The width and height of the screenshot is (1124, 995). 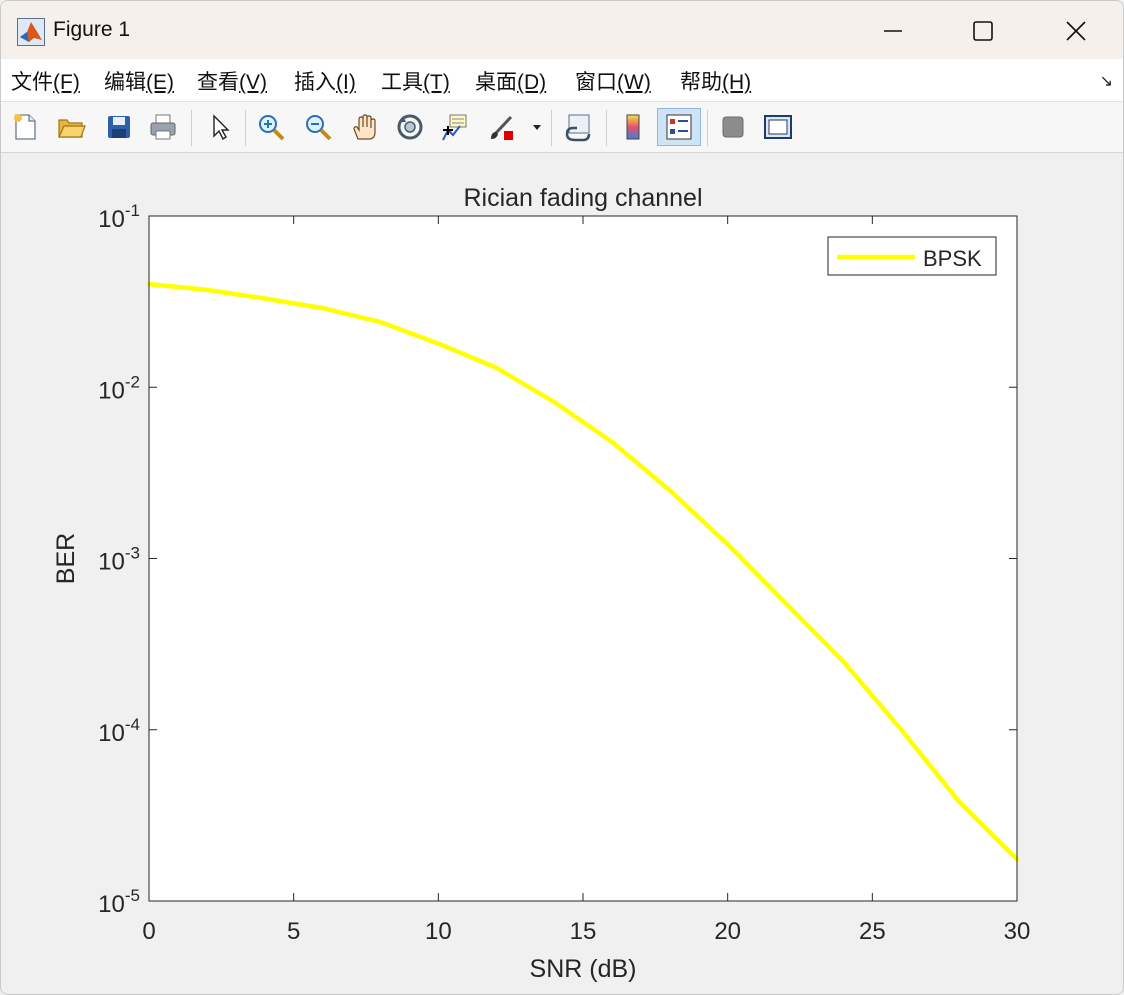 I want to click on pan-button, so click(x=364, y=127).